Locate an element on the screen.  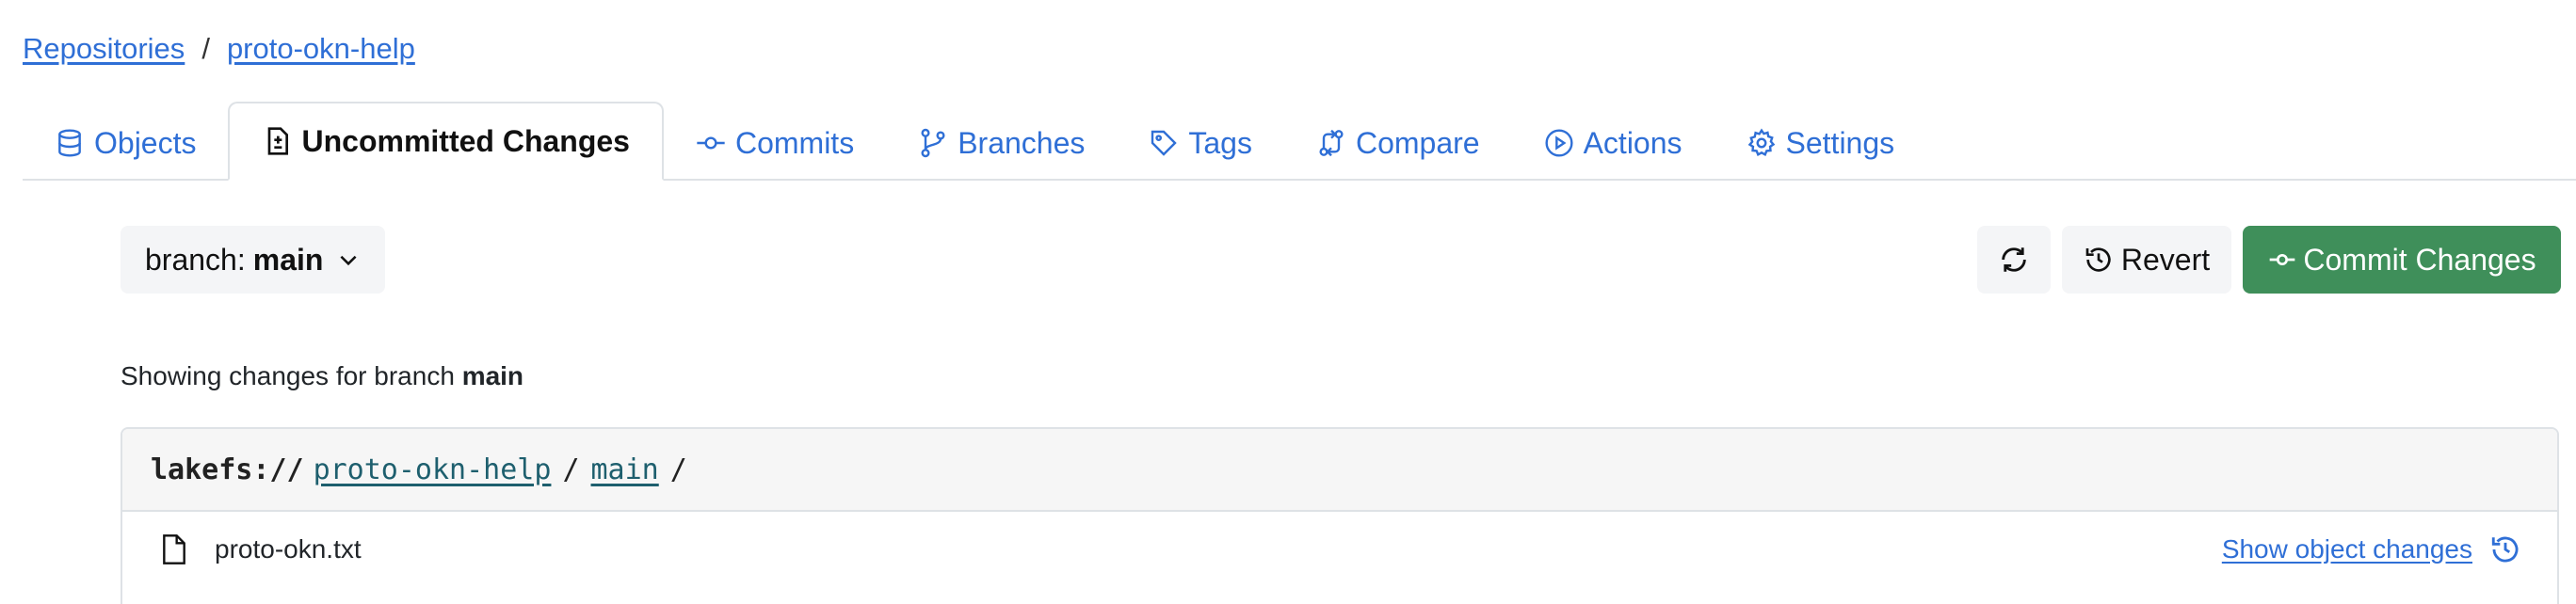
path-header: lakefs:// proto-okn-help / main / is located at coordinates (1339, 470).